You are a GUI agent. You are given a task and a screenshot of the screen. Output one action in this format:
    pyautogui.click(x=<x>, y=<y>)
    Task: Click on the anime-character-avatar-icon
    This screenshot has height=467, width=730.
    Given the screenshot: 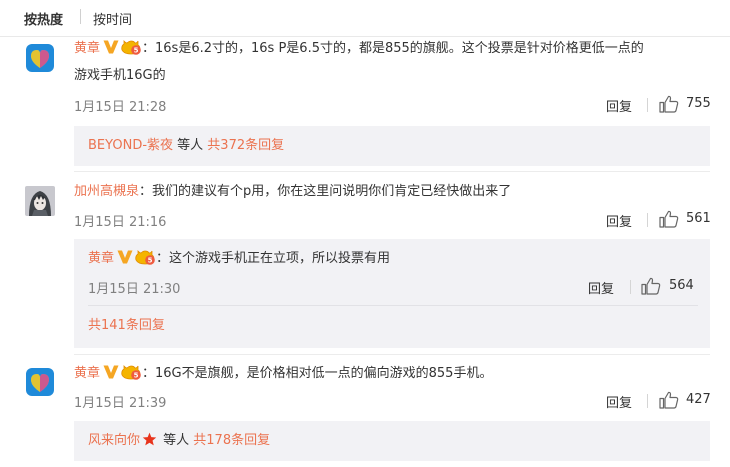 What is the action you would take?
    pyautogui.click(x=40, y=201)
    